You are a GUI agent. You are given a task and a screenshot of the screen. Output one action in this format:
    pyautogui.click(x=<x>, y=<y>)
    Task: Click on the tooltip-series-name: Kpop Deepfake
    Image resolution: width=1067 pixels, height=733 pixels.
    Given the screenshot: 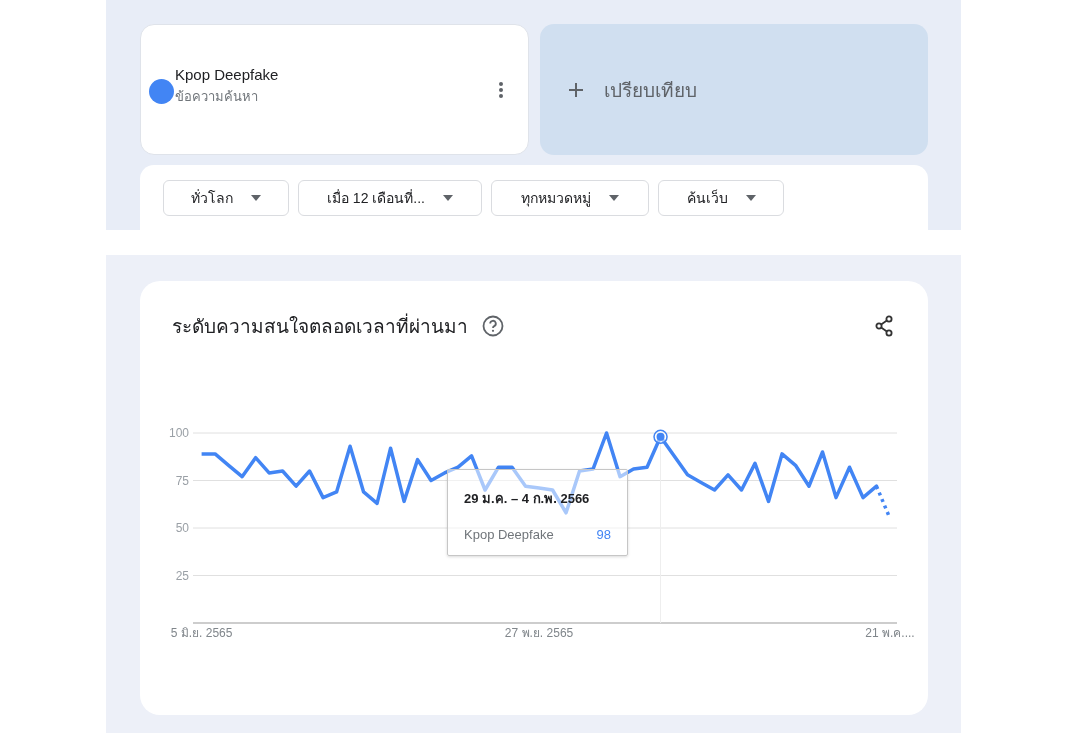 What is the action you would take?
    pyautogui.click(x=509, y=534)
    